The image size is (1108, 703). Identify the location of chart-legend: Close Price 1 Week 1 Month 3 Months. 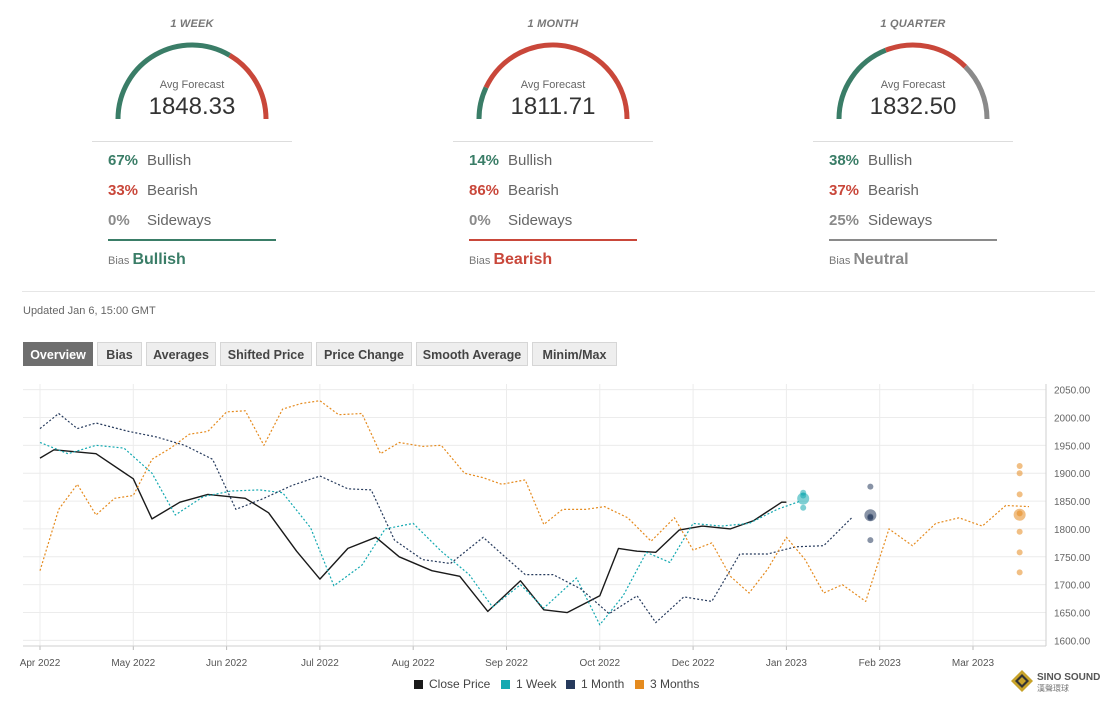
(554, 684).